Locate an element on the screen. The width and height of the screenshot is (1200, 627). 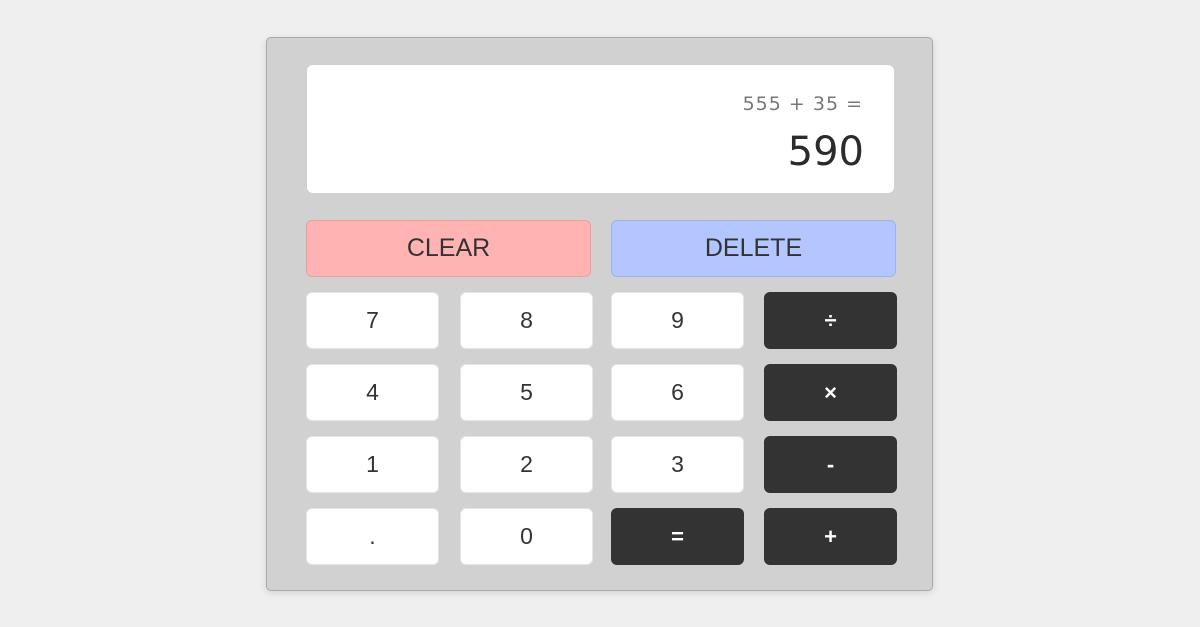
decimal-button: . is located at coordinates (372, 536).